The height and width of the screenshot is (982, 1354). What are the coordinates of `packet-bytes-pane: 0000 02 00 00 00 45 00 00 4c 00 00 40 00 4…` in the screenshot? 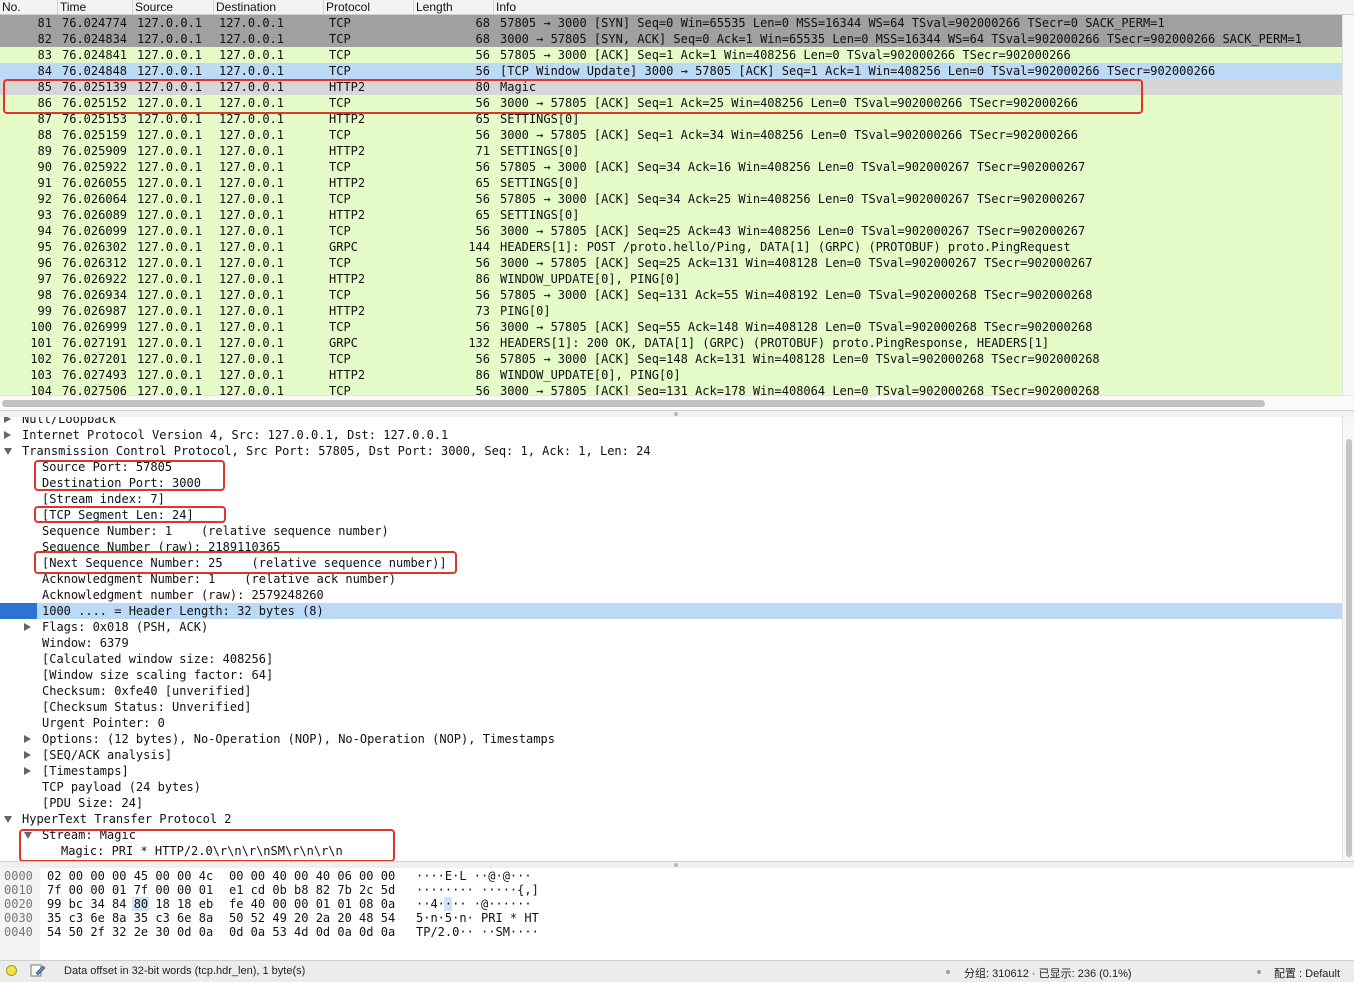 It's located at (677, 914).